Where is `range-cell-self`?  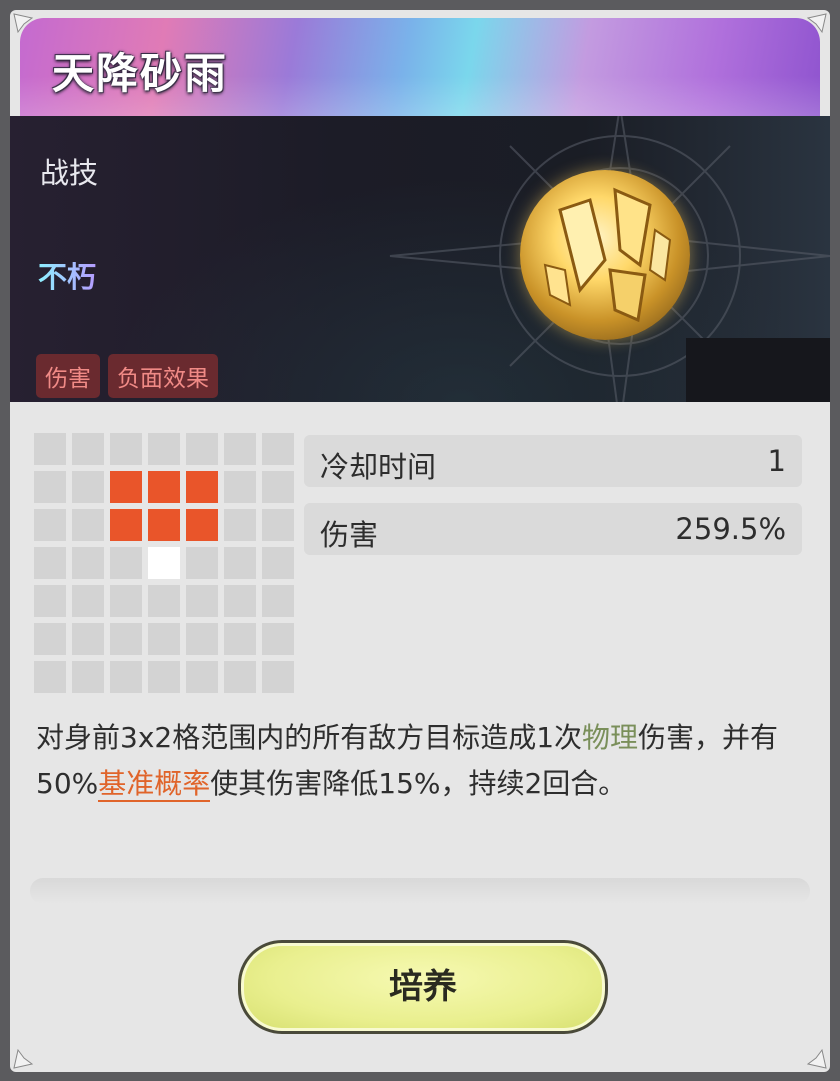
range-cell-self is located at coordinates (164, 563).